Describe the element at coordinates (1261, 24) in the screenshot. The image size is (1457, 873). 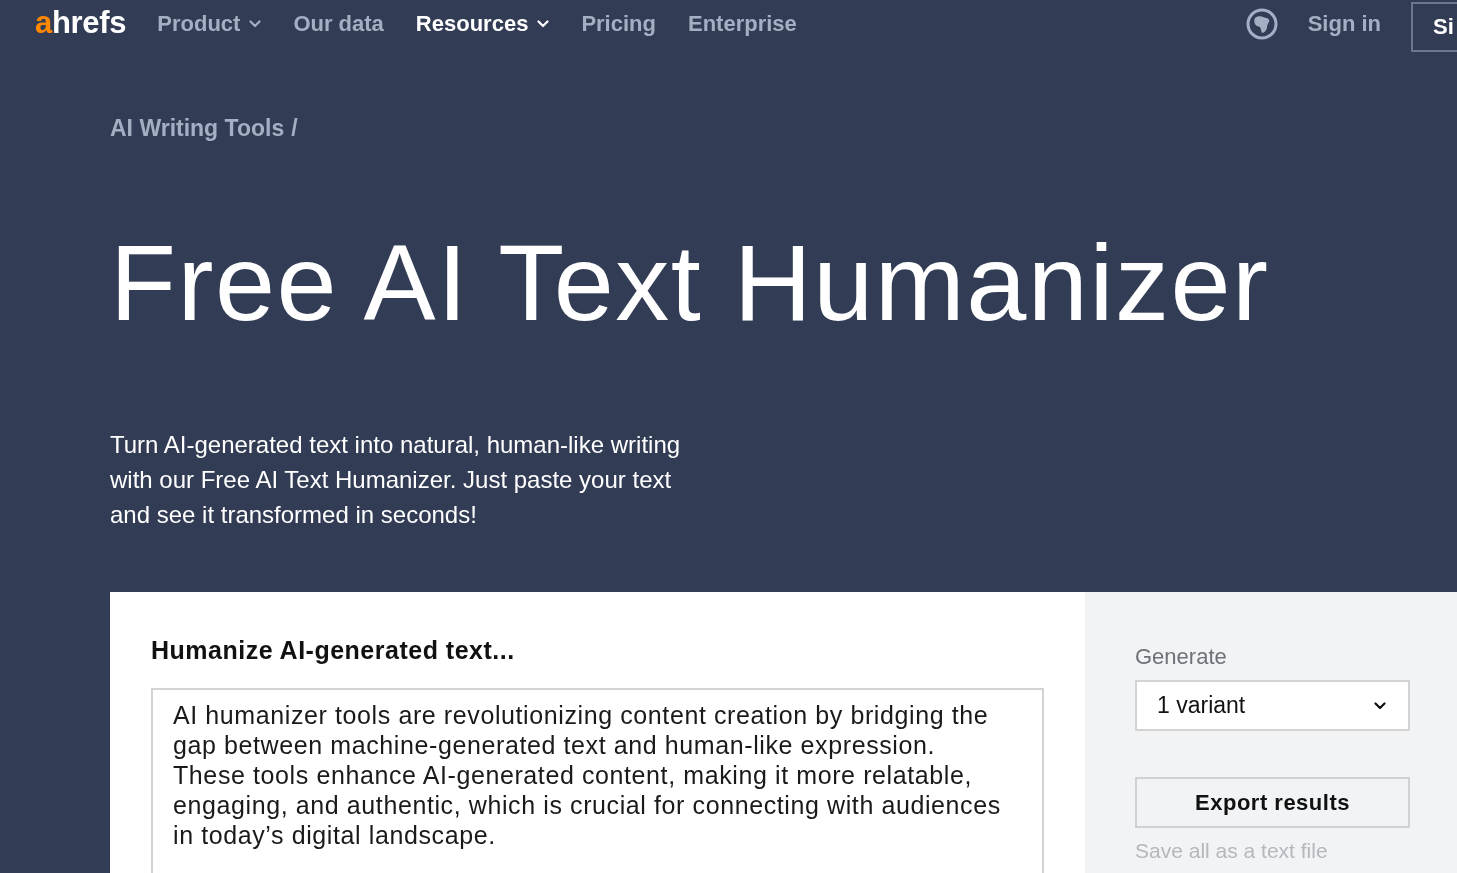
I see `globe-icon` at that location.